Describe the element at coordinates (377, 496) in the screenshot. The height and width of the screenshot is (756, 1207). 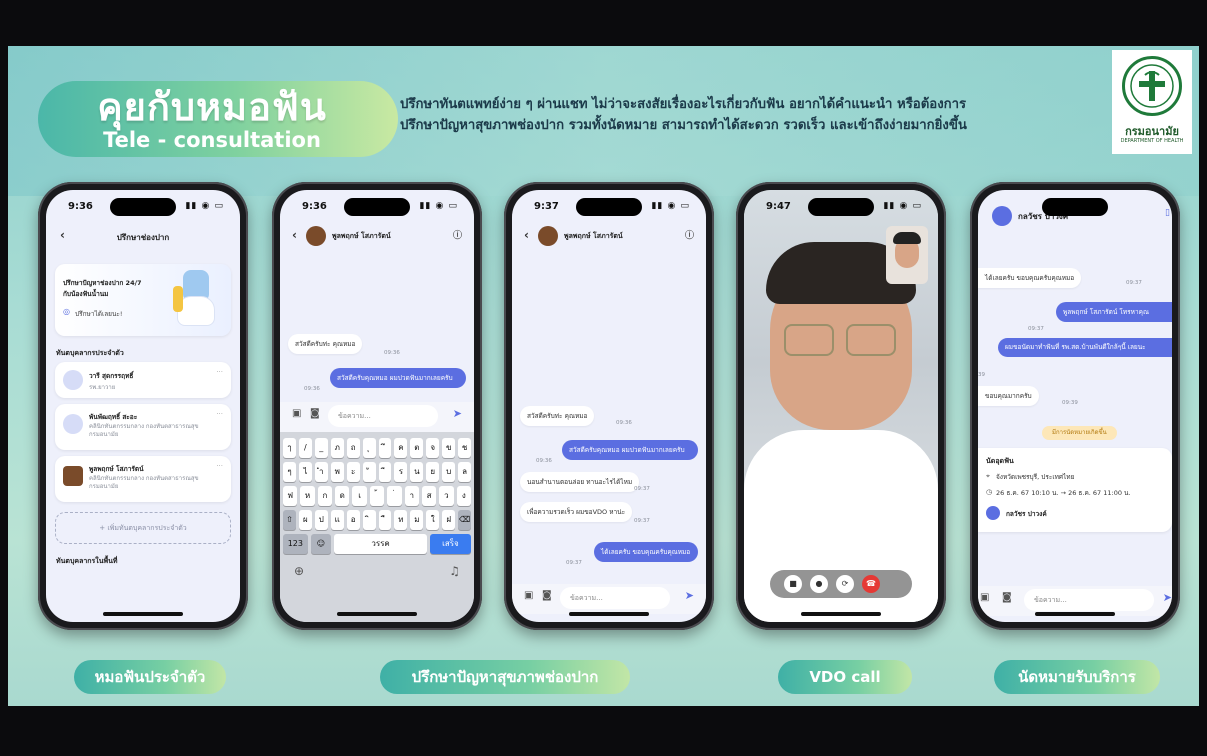
I see `key: ้` at that location.